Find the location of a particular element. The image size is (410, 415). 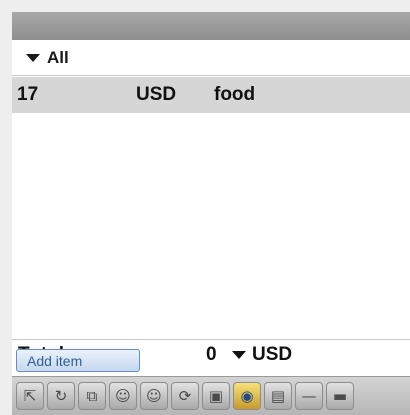

item-category: food is located at coordinates (235, 94).